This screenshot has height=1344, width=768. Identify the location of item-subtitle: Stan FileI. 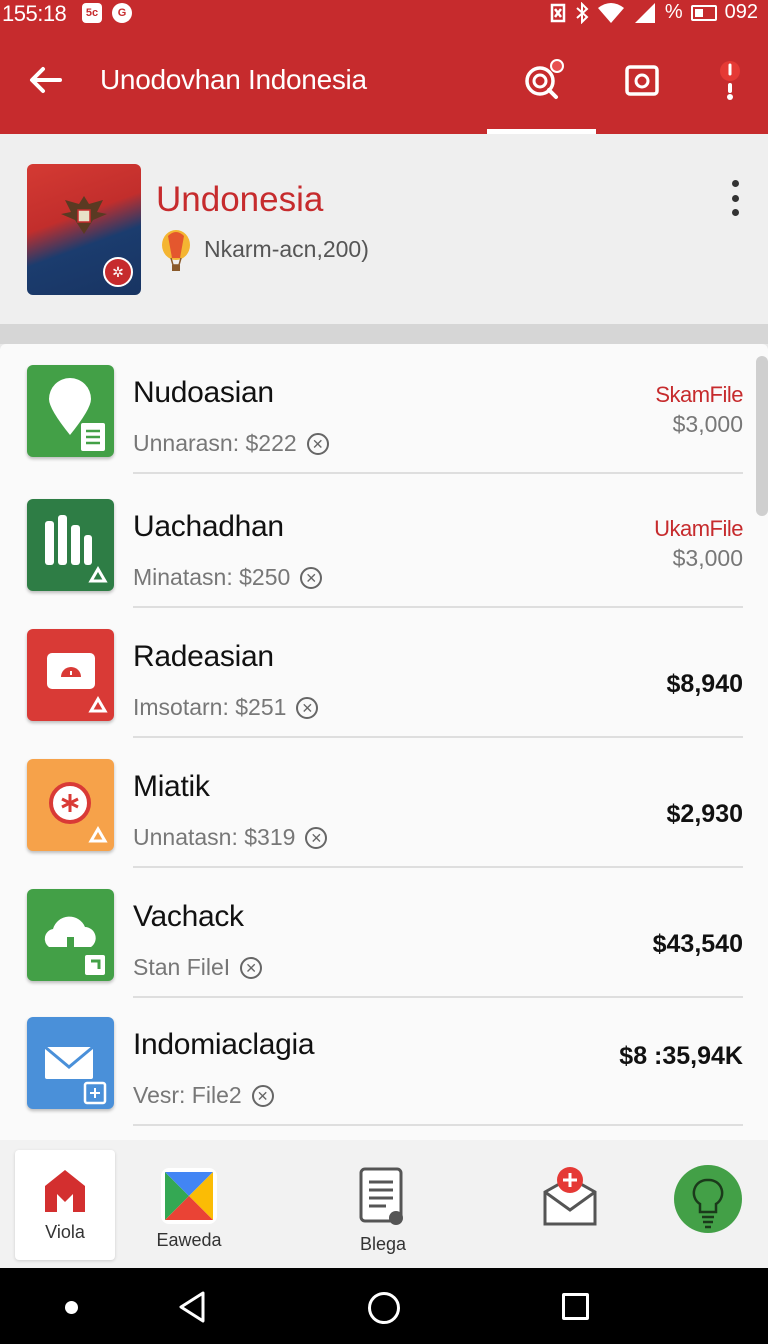
(182, 967).